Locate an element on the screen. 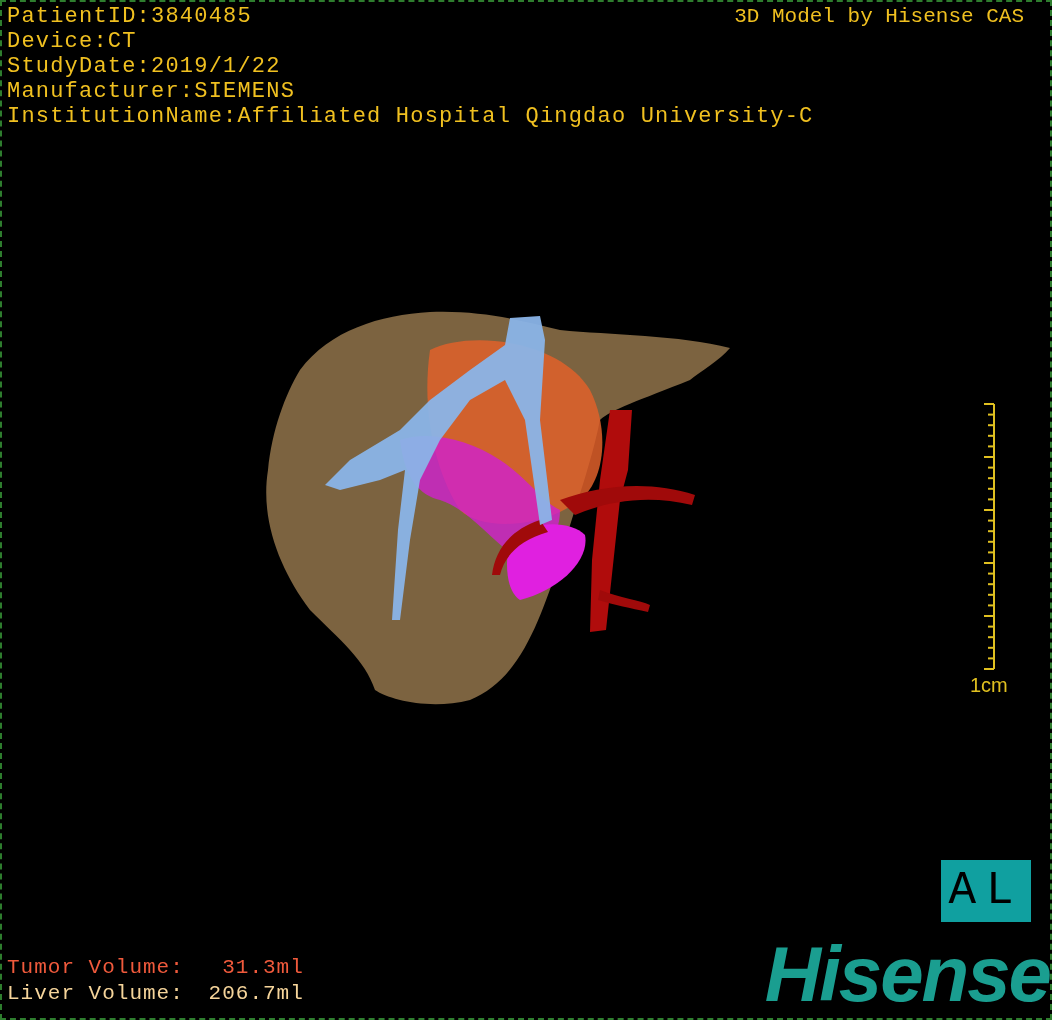 The height and width of the screenshot is (1020, 1052). credit-text: 3D Model by Hisense CAS is located at coordinates (879, 16).